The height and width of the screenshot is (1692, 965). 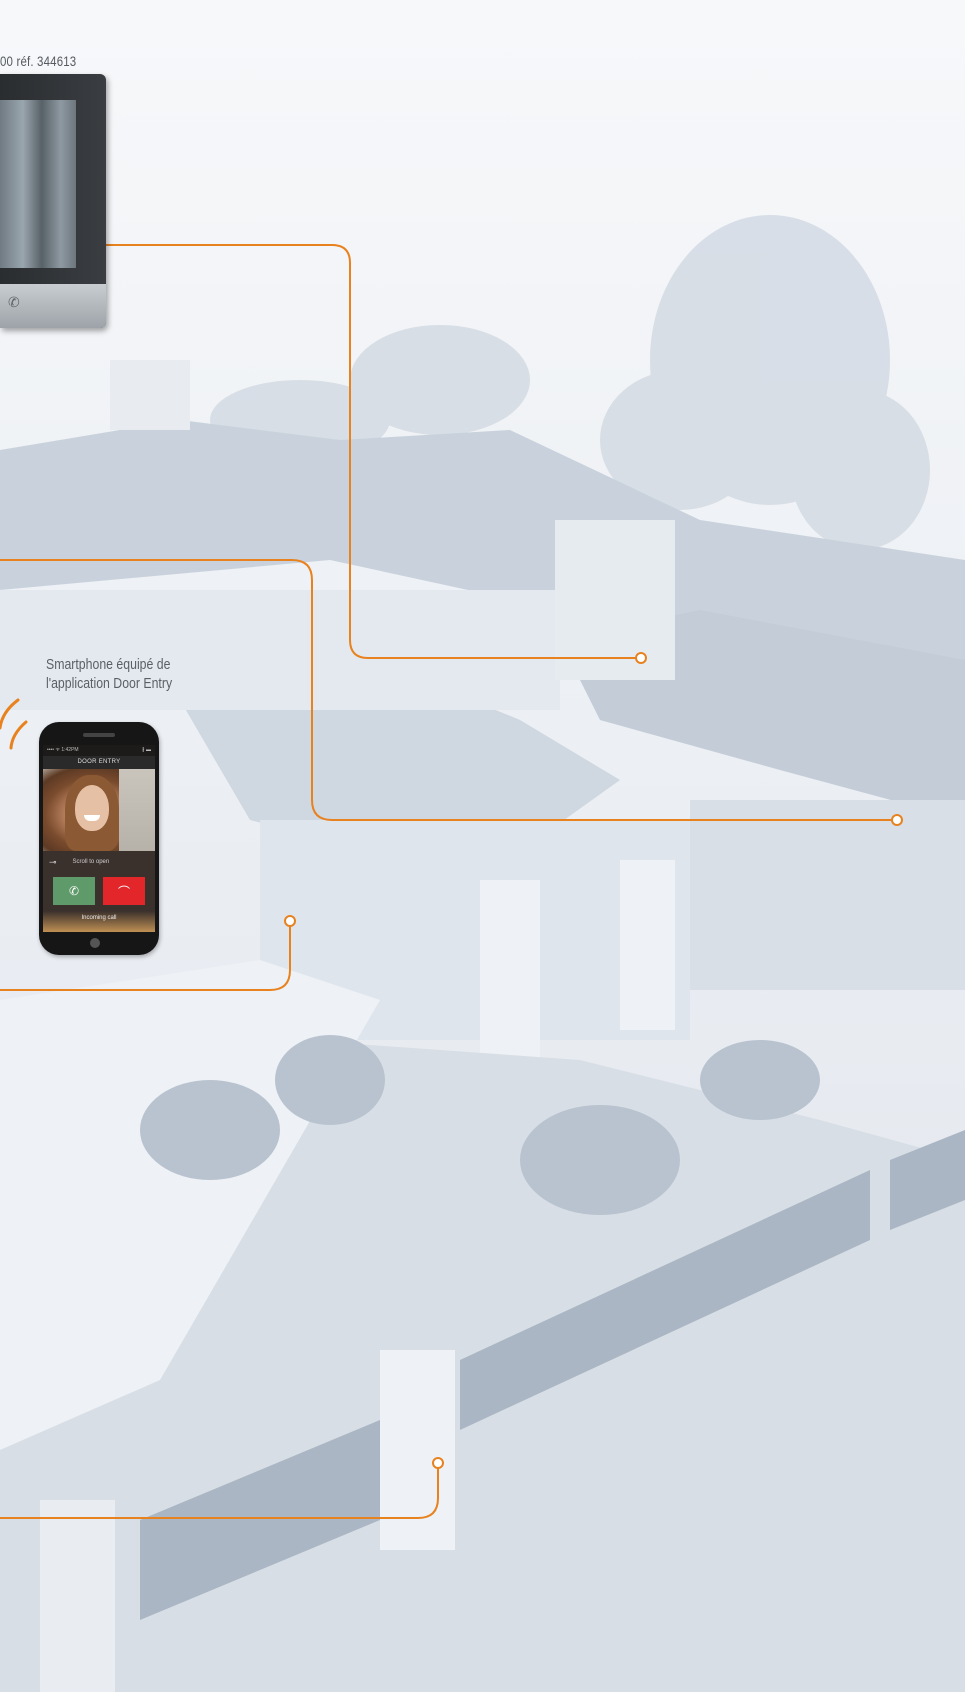 What do you see at coordinates (99, 735) in the screenshot?
I see `phone-speaker` at bounding box center [99, 735].